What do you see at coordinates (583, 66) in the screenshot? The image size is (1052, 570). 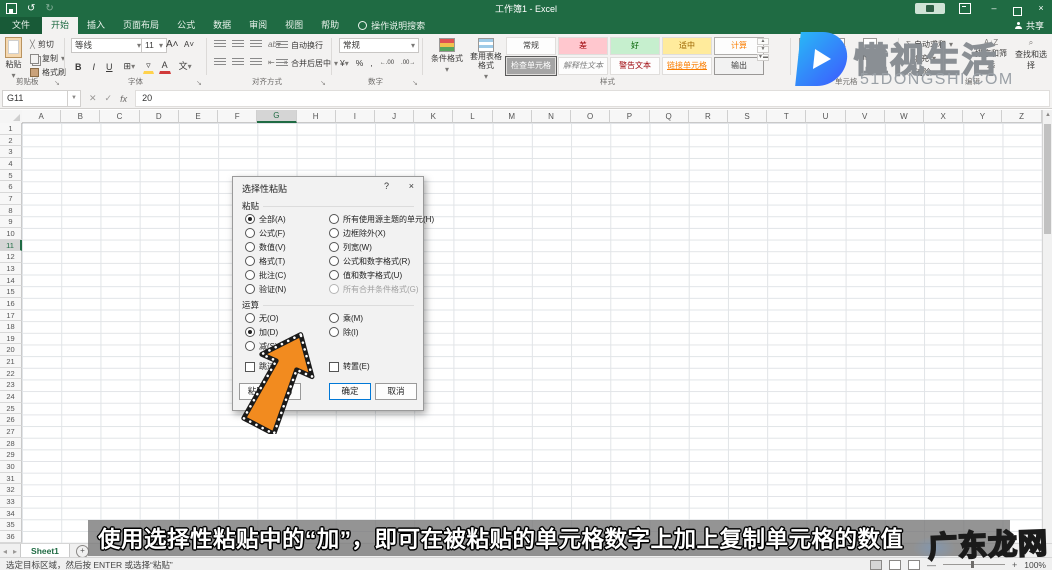 I see `cell-style-解释性文本: 解释性文本` at bounding box center [583, 66].